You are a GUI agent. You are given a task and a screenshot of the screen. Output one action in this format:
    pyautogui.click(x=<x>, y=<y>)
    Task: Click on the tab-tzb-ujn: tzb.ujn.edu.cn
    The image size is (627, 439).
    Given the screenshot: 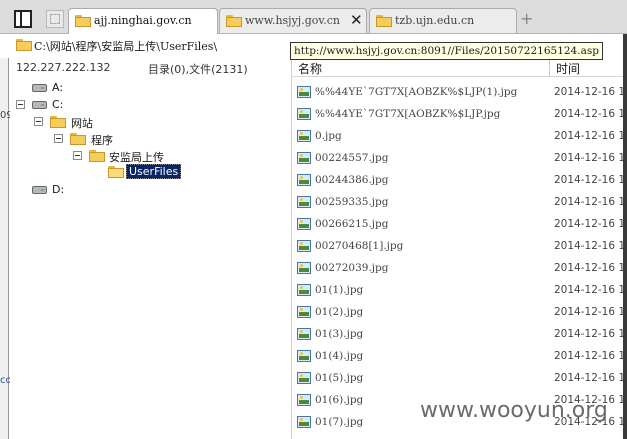 What is the action you would take?
    pyautogui.click(x=443, y=20)
    